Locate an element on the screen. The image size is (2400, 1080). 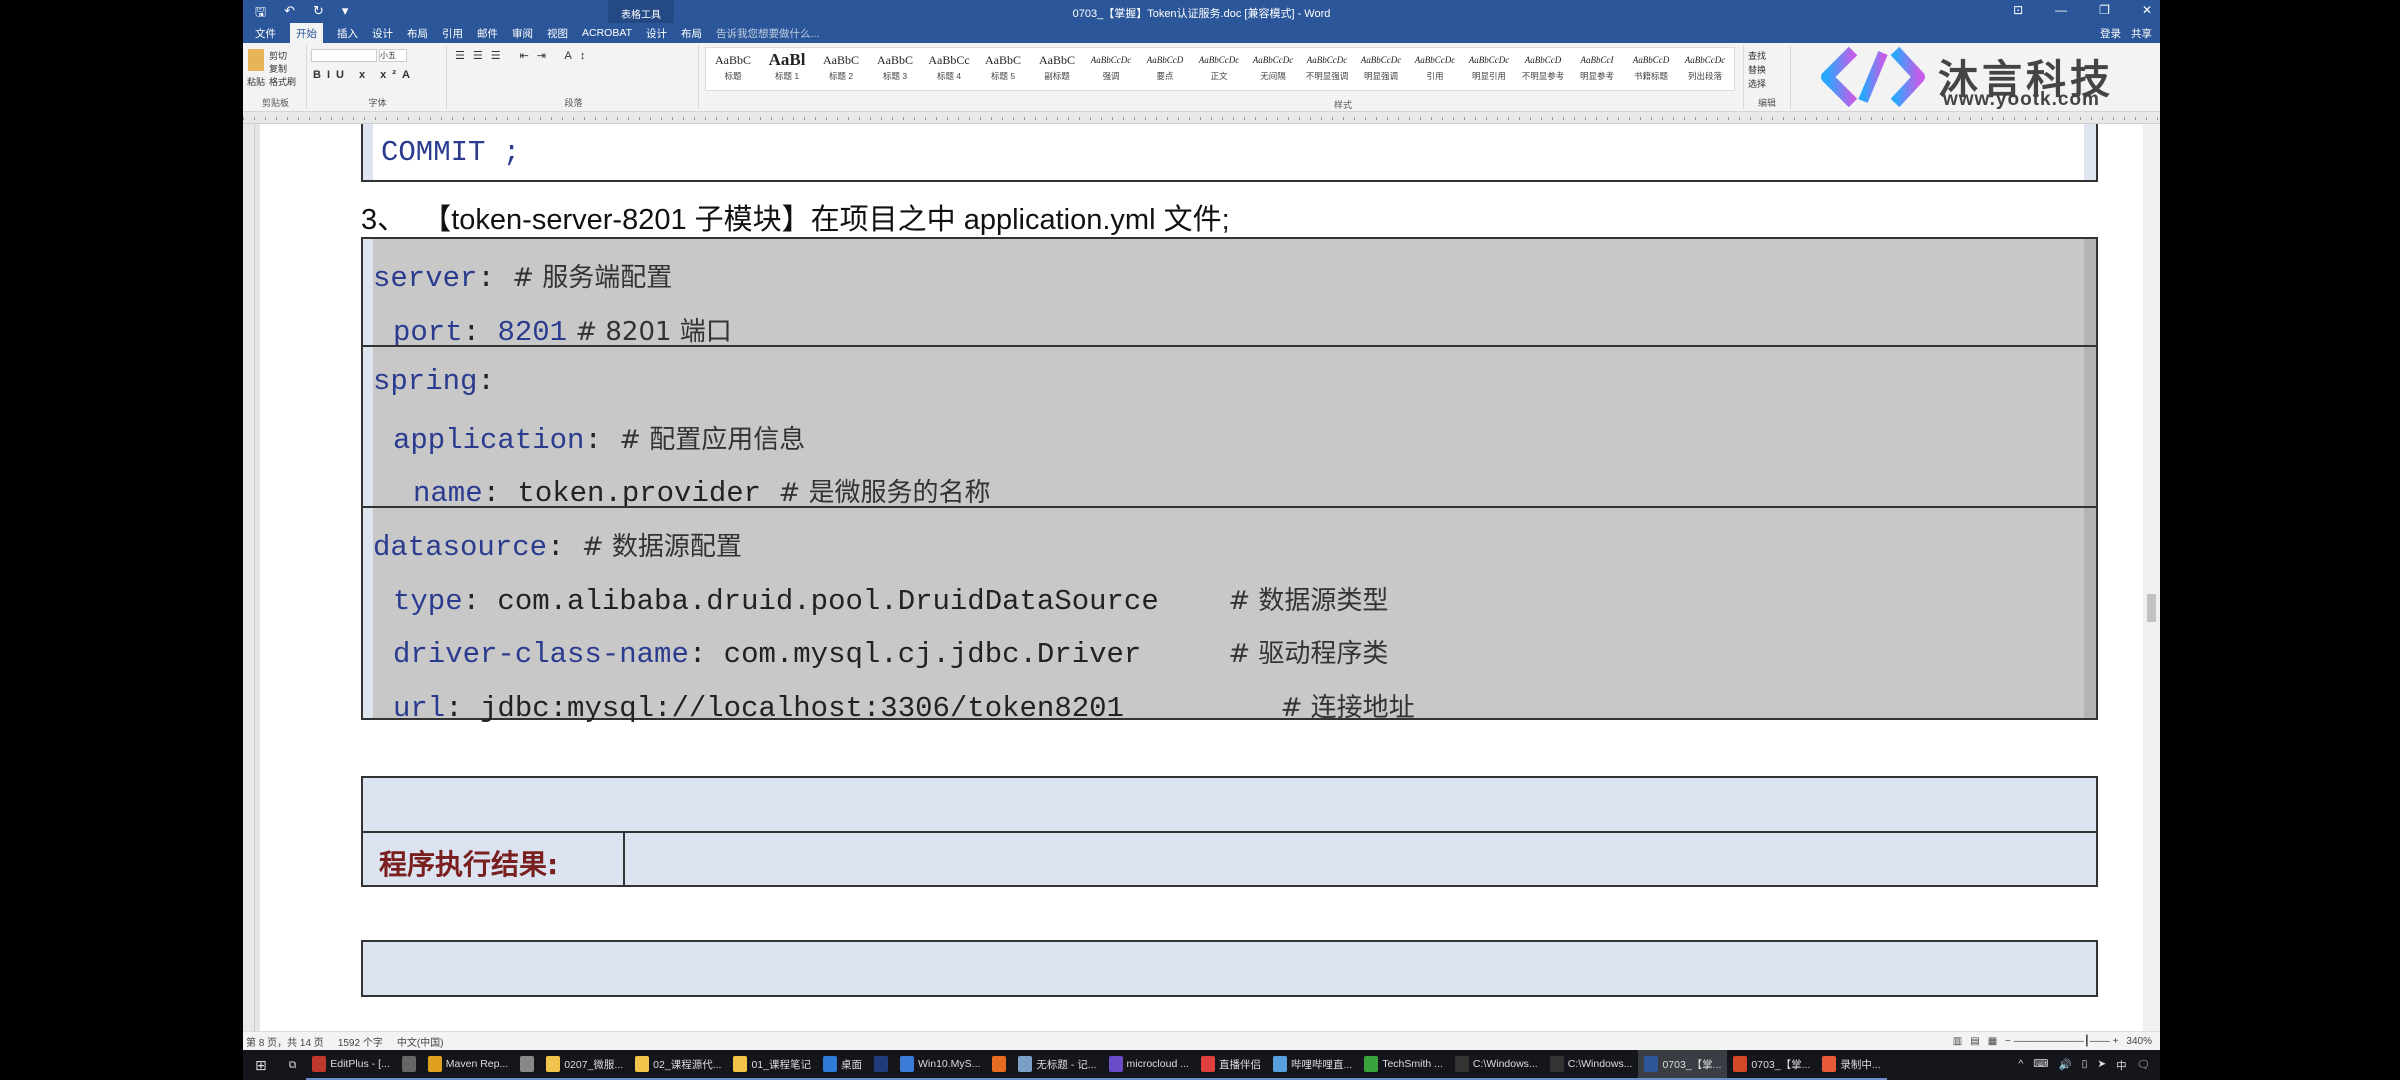
scrollbar-thumb is located at coordinates (2151, 608).